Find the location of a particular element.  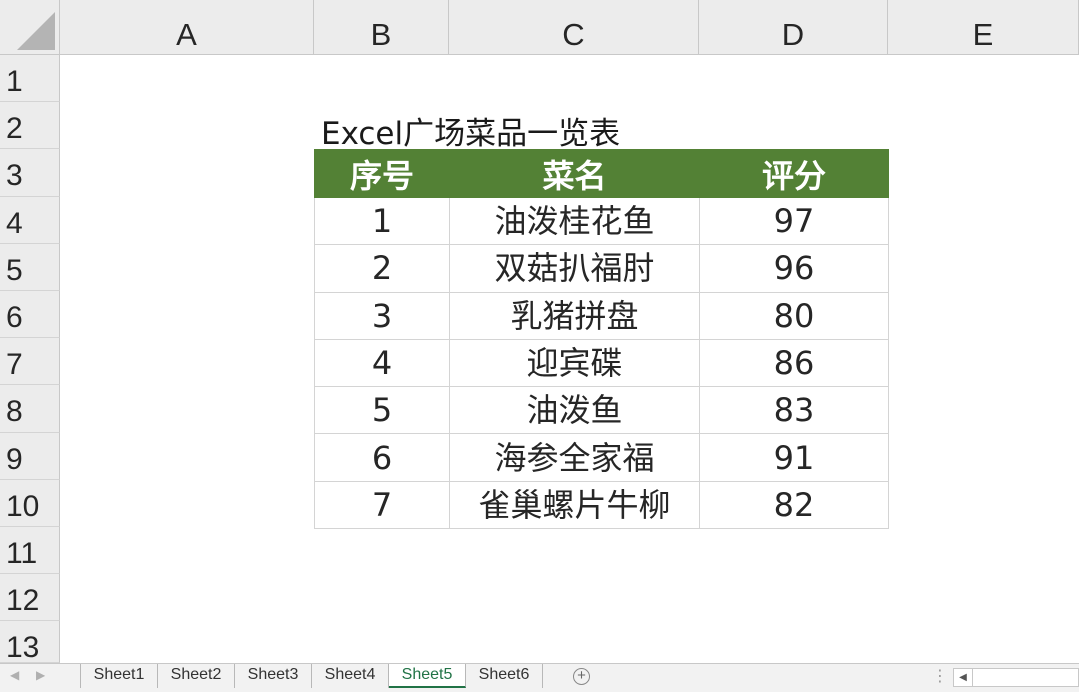

row-header-13: 13 is located at coordinates (30, 642).